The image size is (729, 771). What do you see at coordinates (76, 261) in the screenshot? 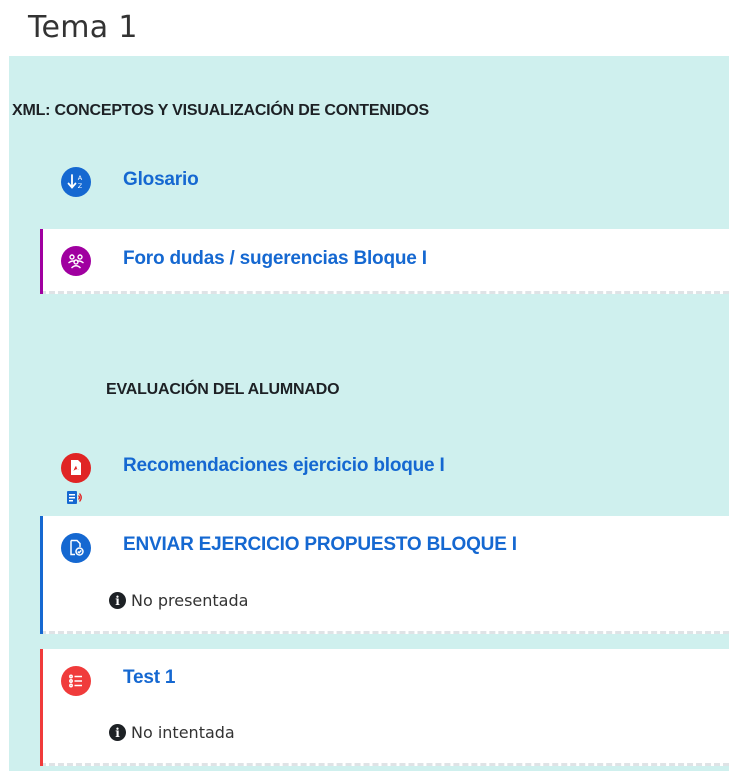
I see `forum-icon` at bounding box center [76, 261].